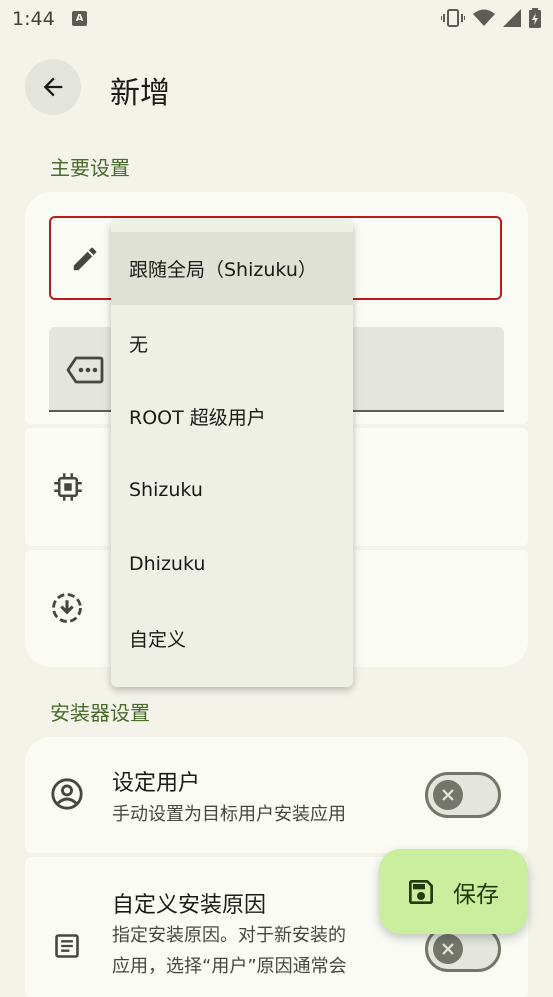 Image resolution: width=553 pixels, height=997 pixels. Describe the element at coordinates (156, 783) in the screenshot. I see `set-user-title: 设定用户` at that location.